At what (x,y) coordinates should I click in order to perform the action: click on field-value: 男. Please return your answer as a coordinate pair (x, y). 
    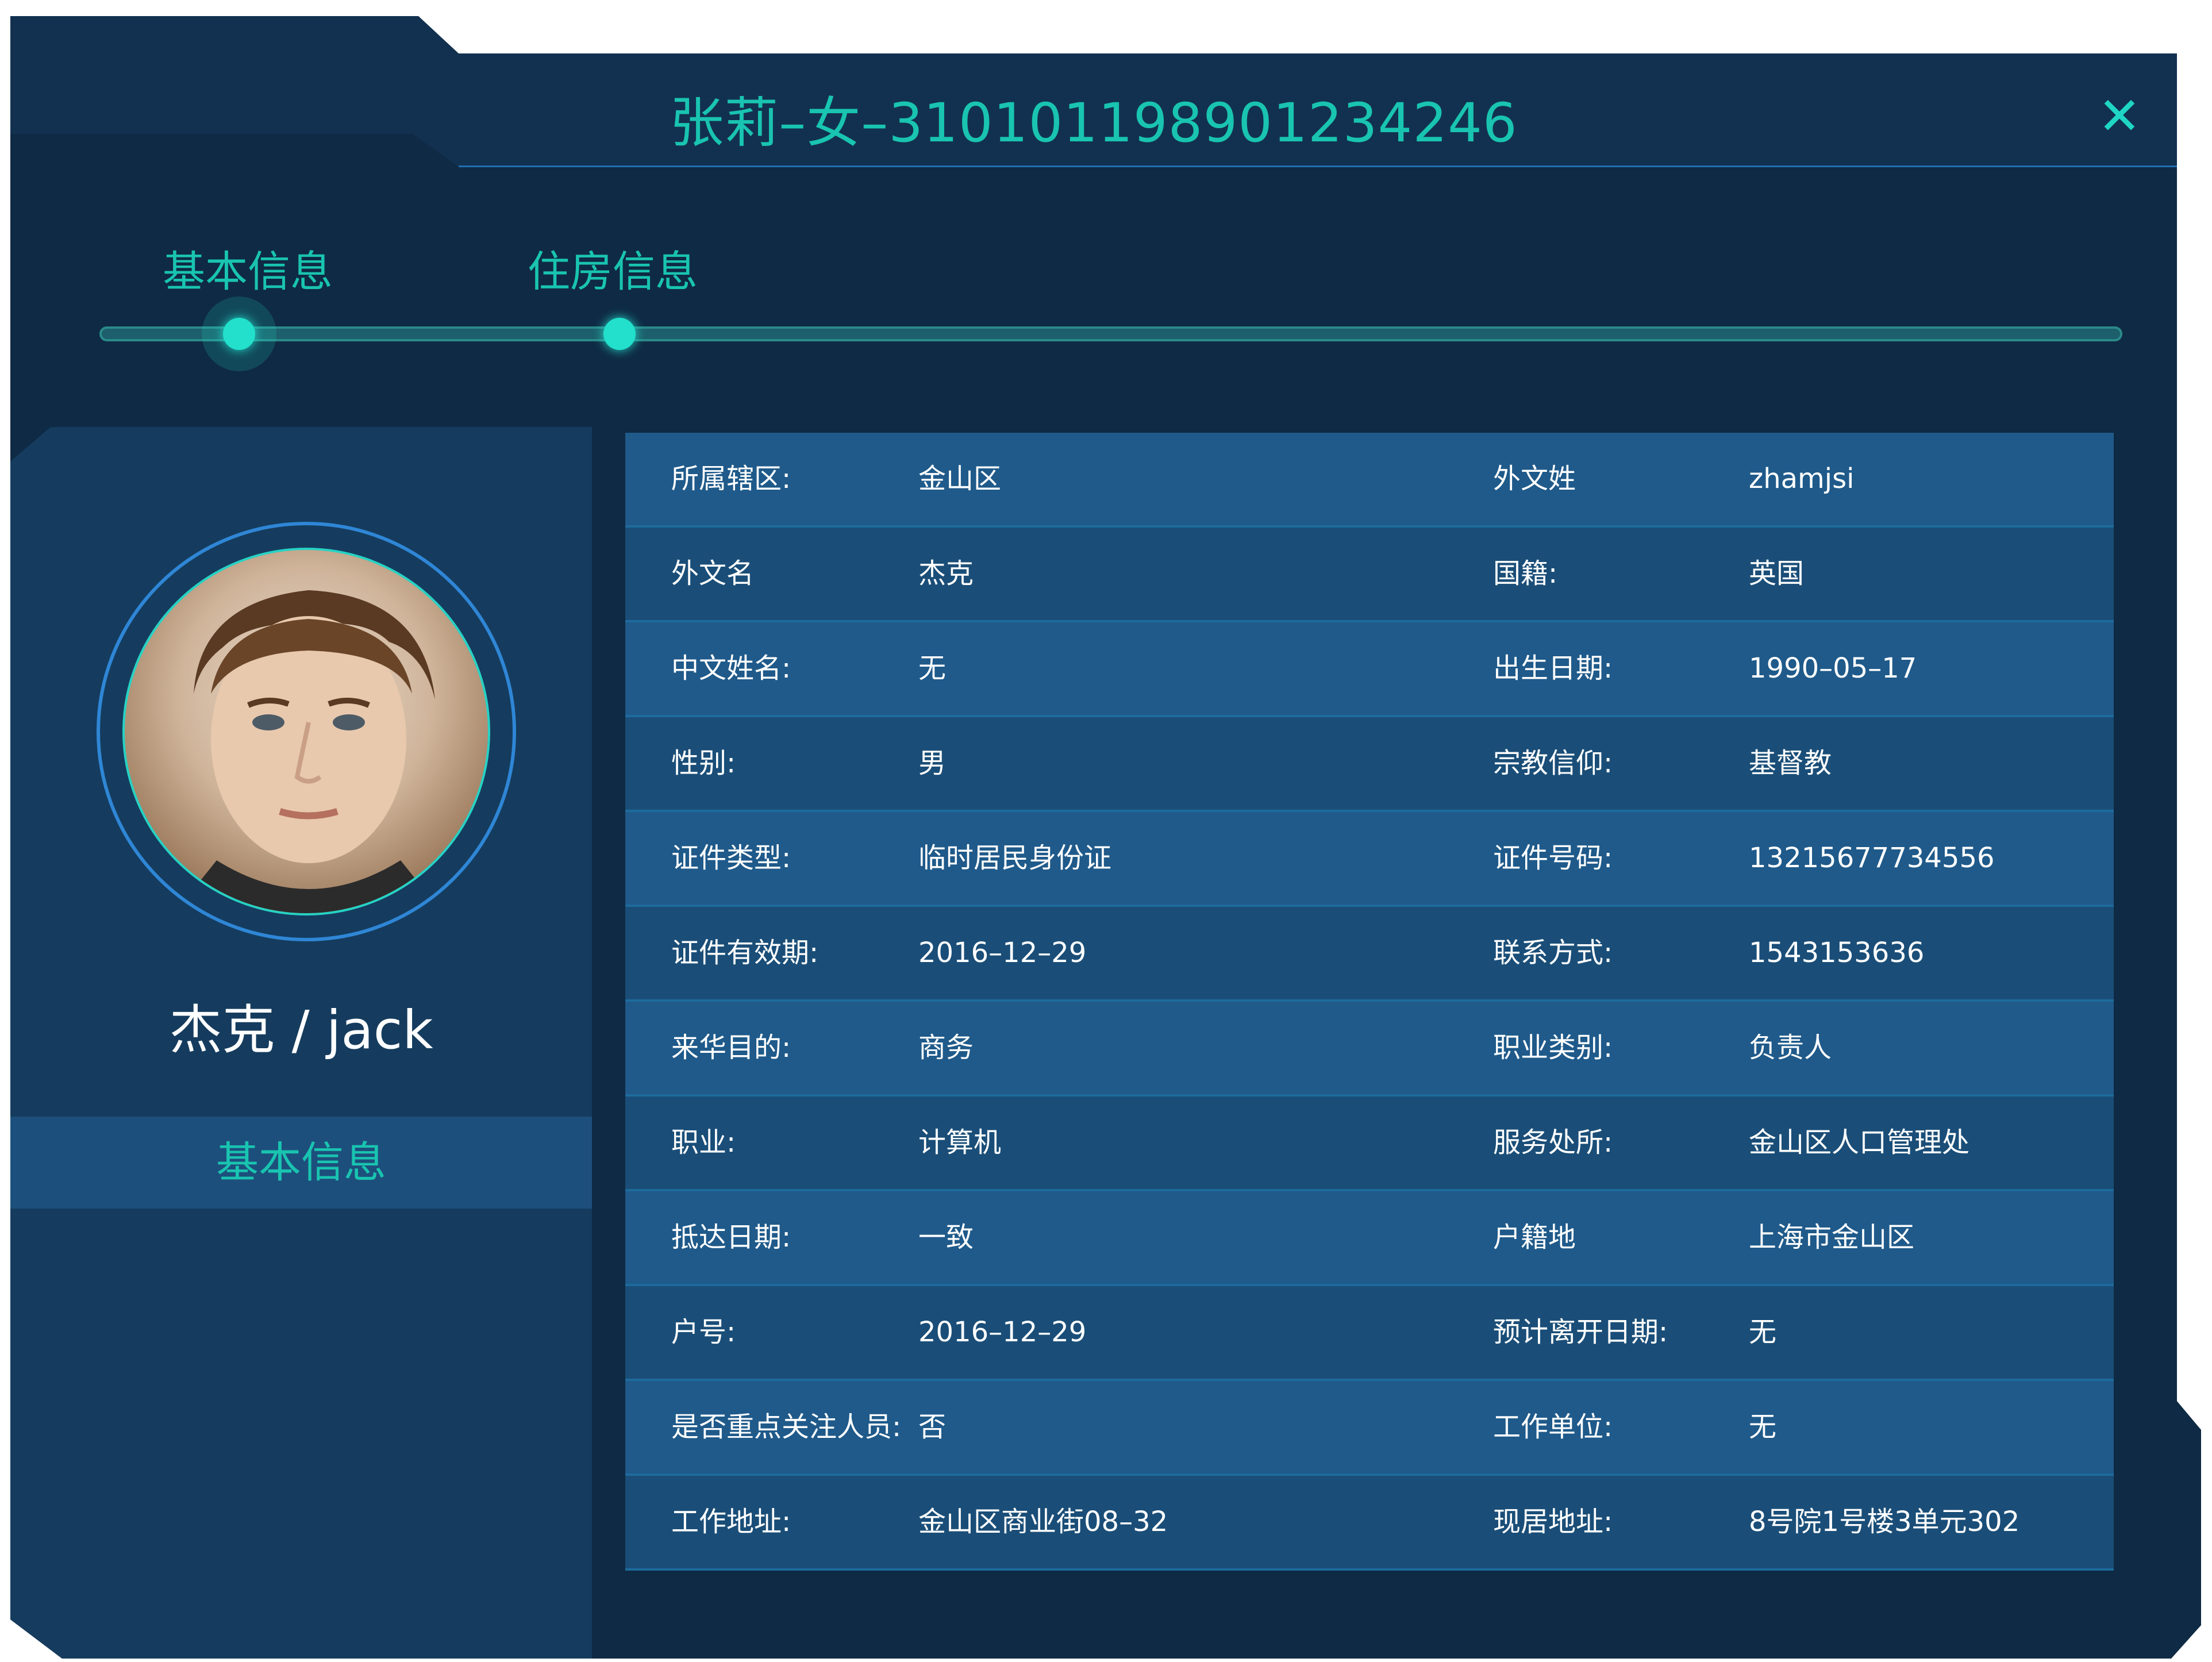
    Looking at the image, I should click on (932, 763).